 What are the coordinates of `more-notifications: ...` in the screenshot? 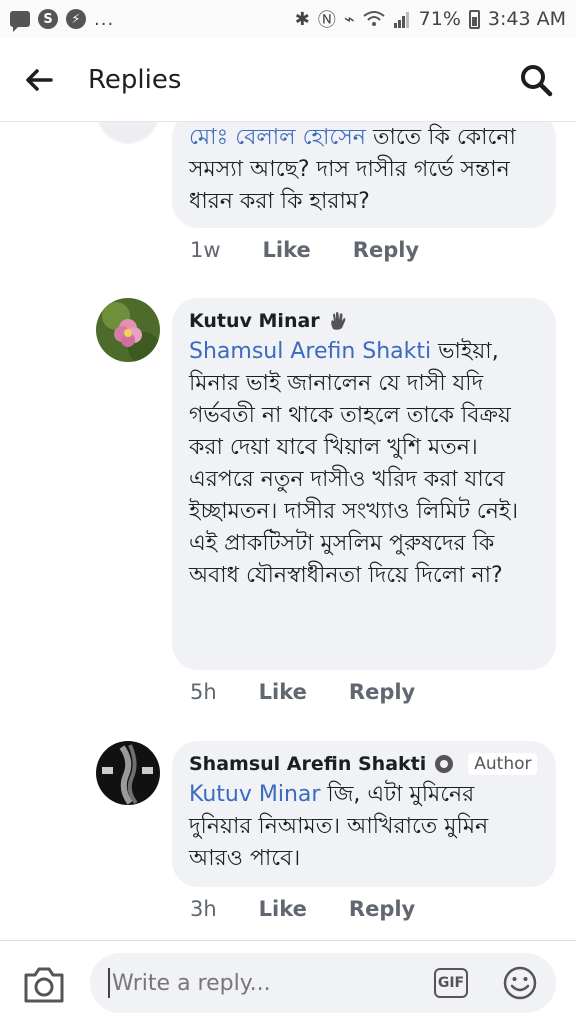 It's located at (104, 19).